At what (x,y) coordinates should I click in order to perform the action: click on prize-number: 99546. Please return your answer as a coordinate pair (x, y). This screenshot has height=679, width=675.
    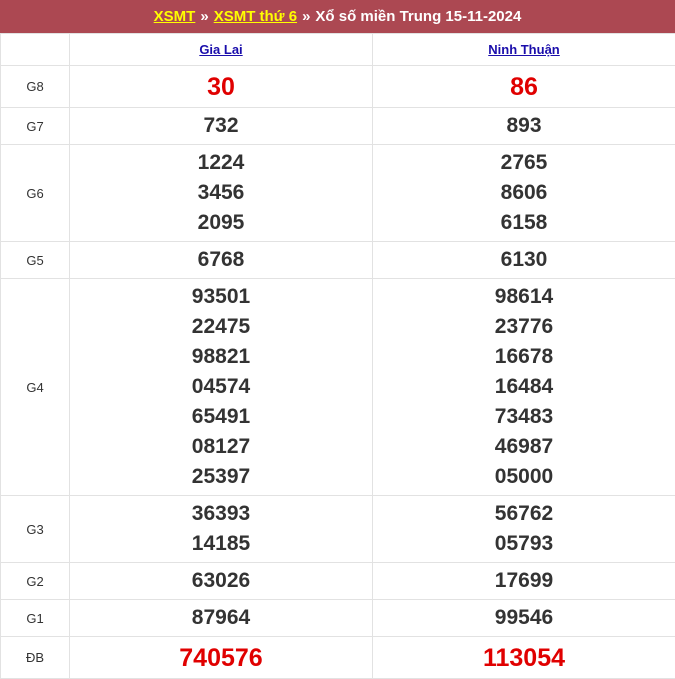
    Looking at the image, I should click on (524, 618).